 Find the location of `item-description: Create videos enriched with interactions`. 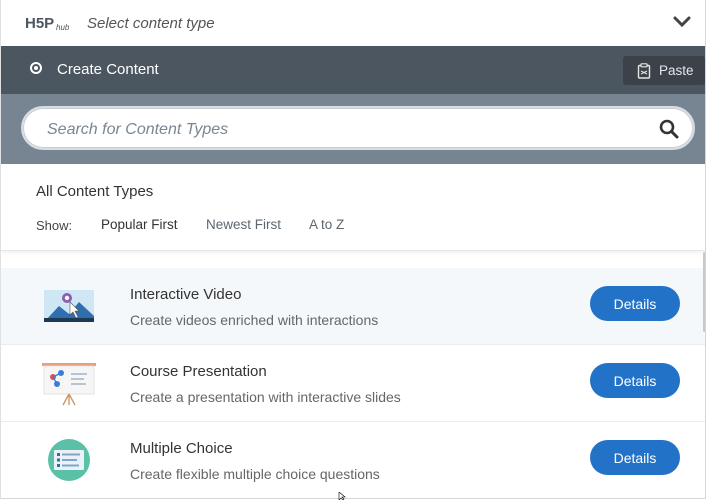

item-description: Create videos enriched with interactions is located at coordinates (254, 320).